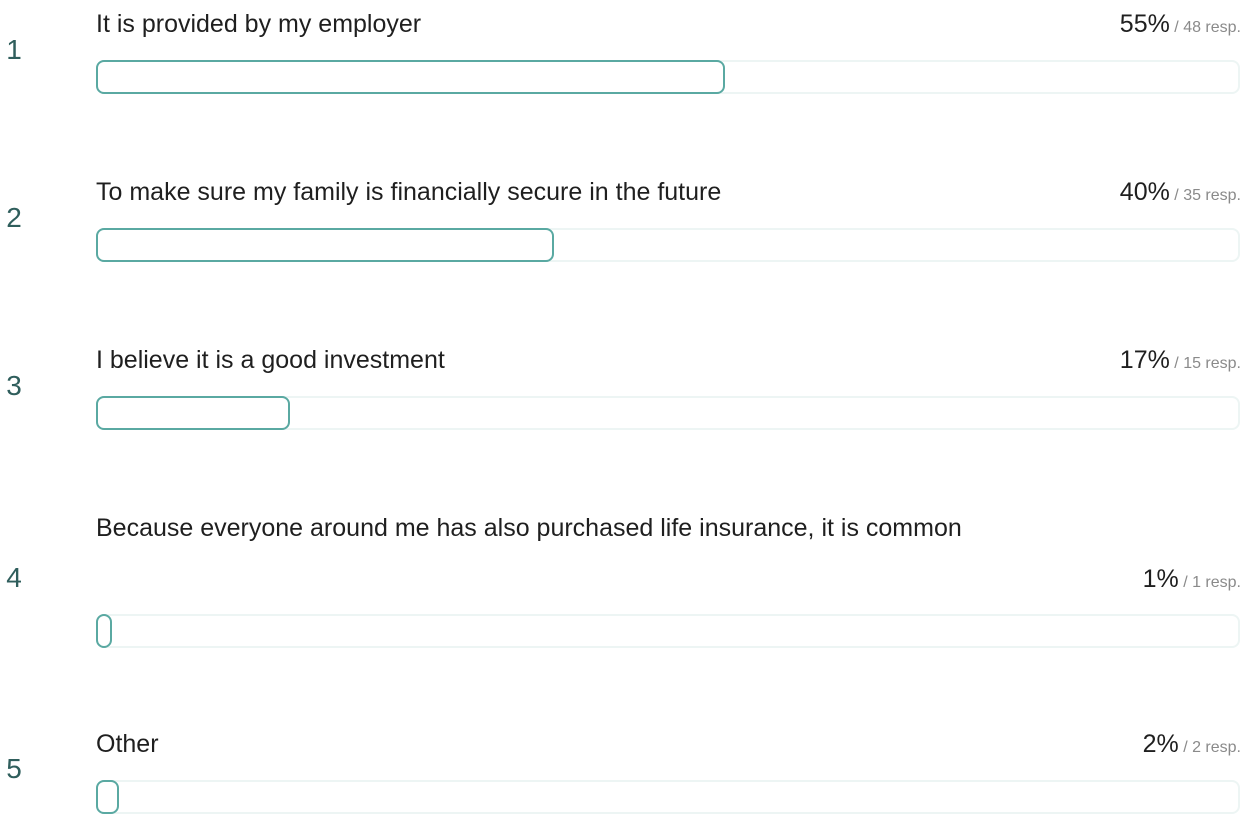 This screenshot has width=1243, height=820. I want to click on option-rank: 3, so click(14, 385).